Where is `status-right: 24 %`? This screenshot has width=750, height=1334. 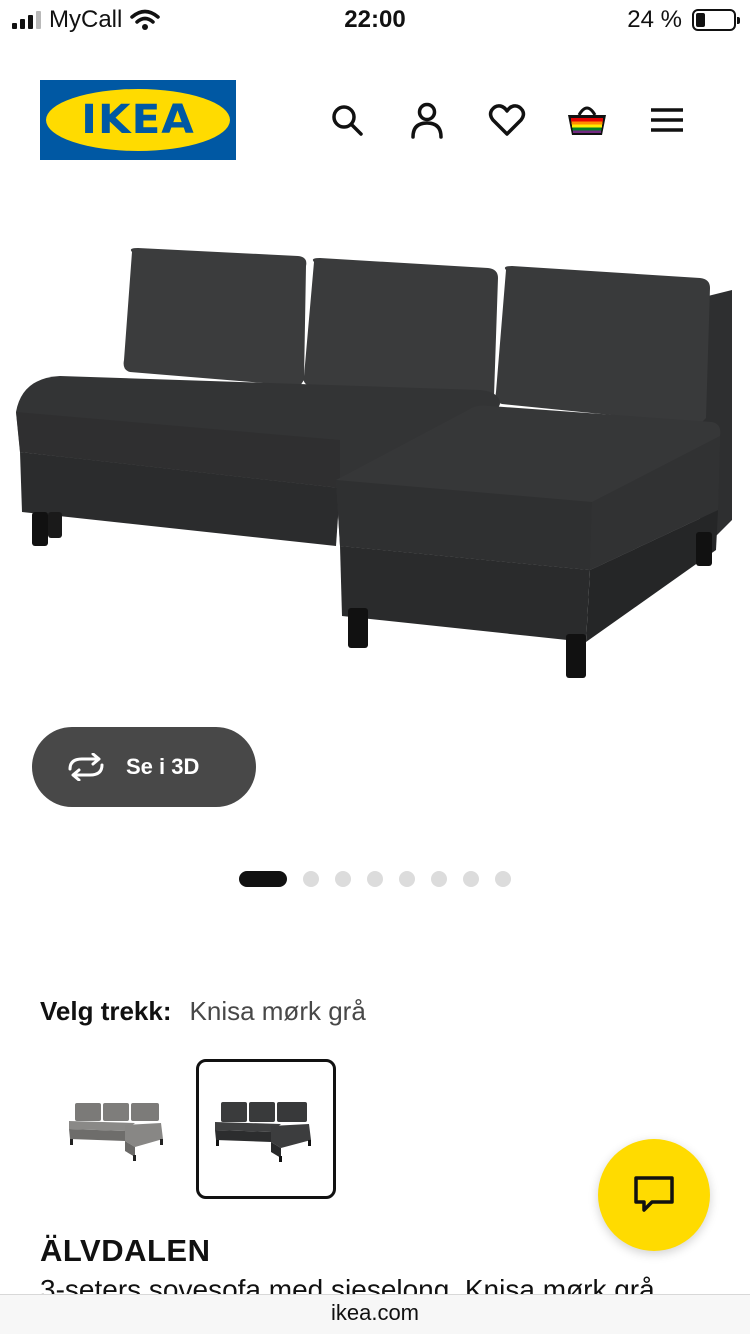 status-right: 24 % is located at coordinates (683, 20).